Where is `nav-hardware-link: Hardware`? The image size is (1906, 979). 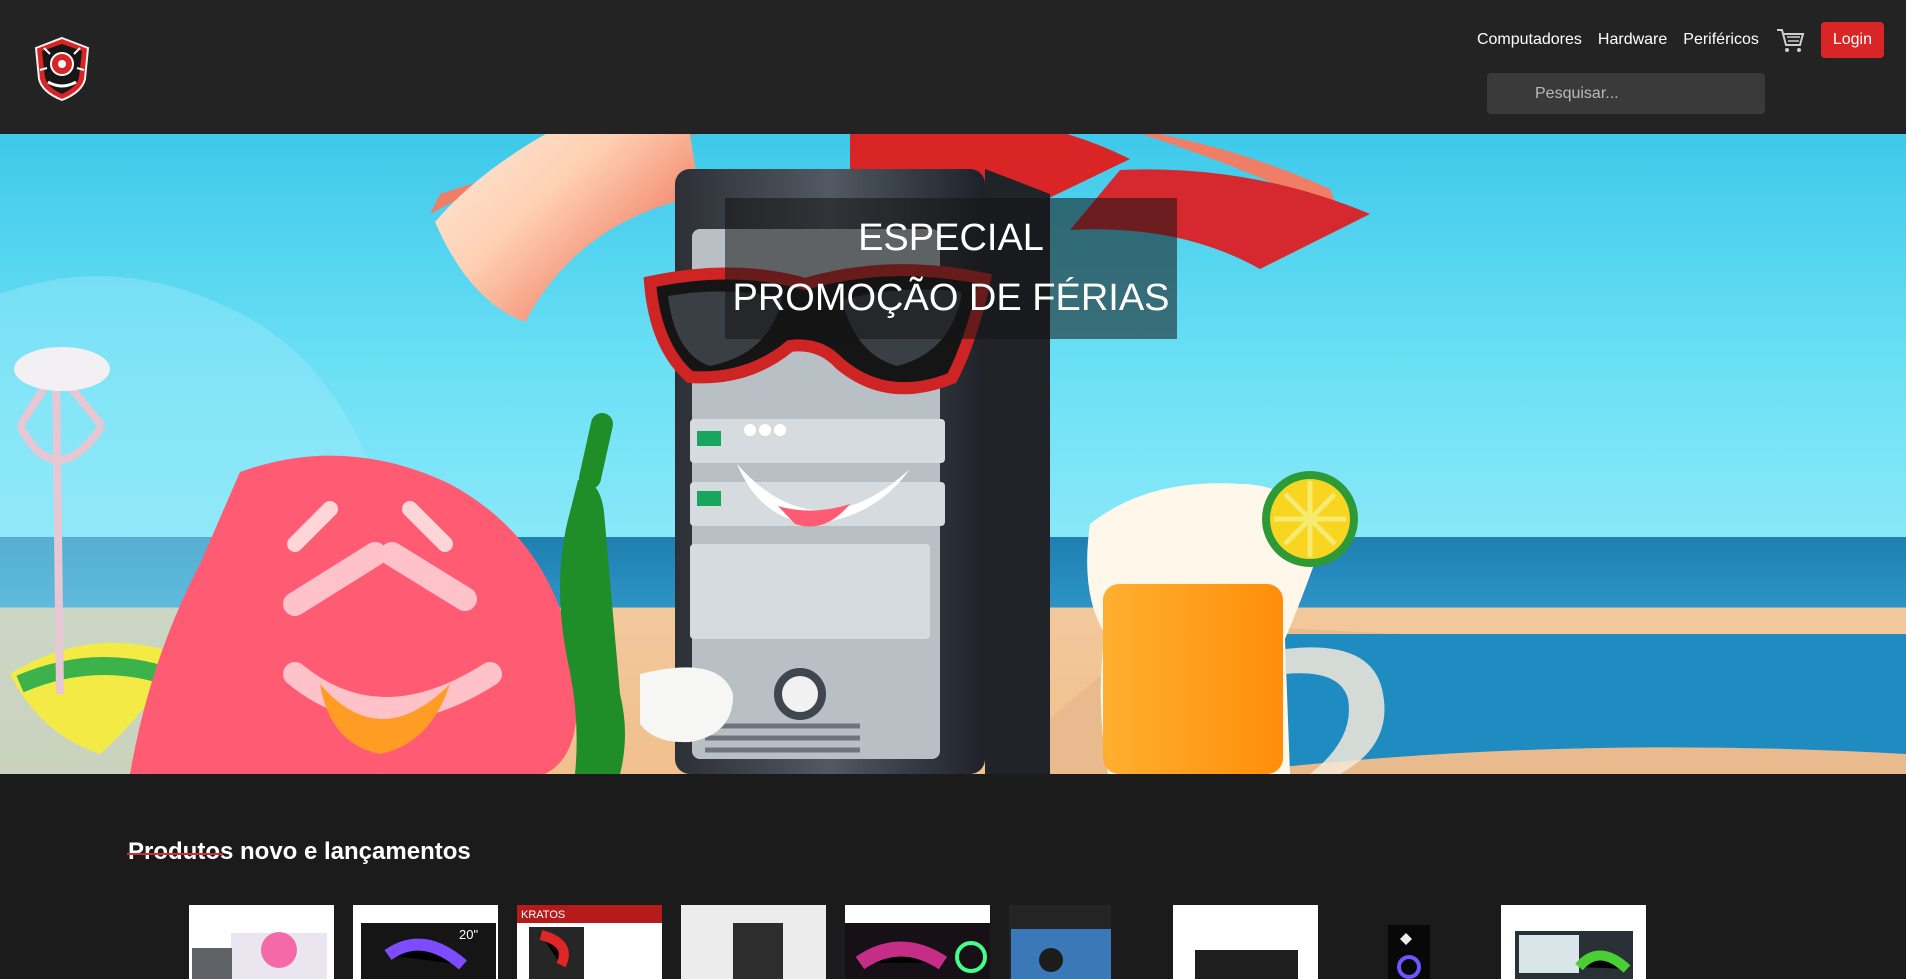
nav-hardware-link: Hardware is located at coordinates (1632, 40).